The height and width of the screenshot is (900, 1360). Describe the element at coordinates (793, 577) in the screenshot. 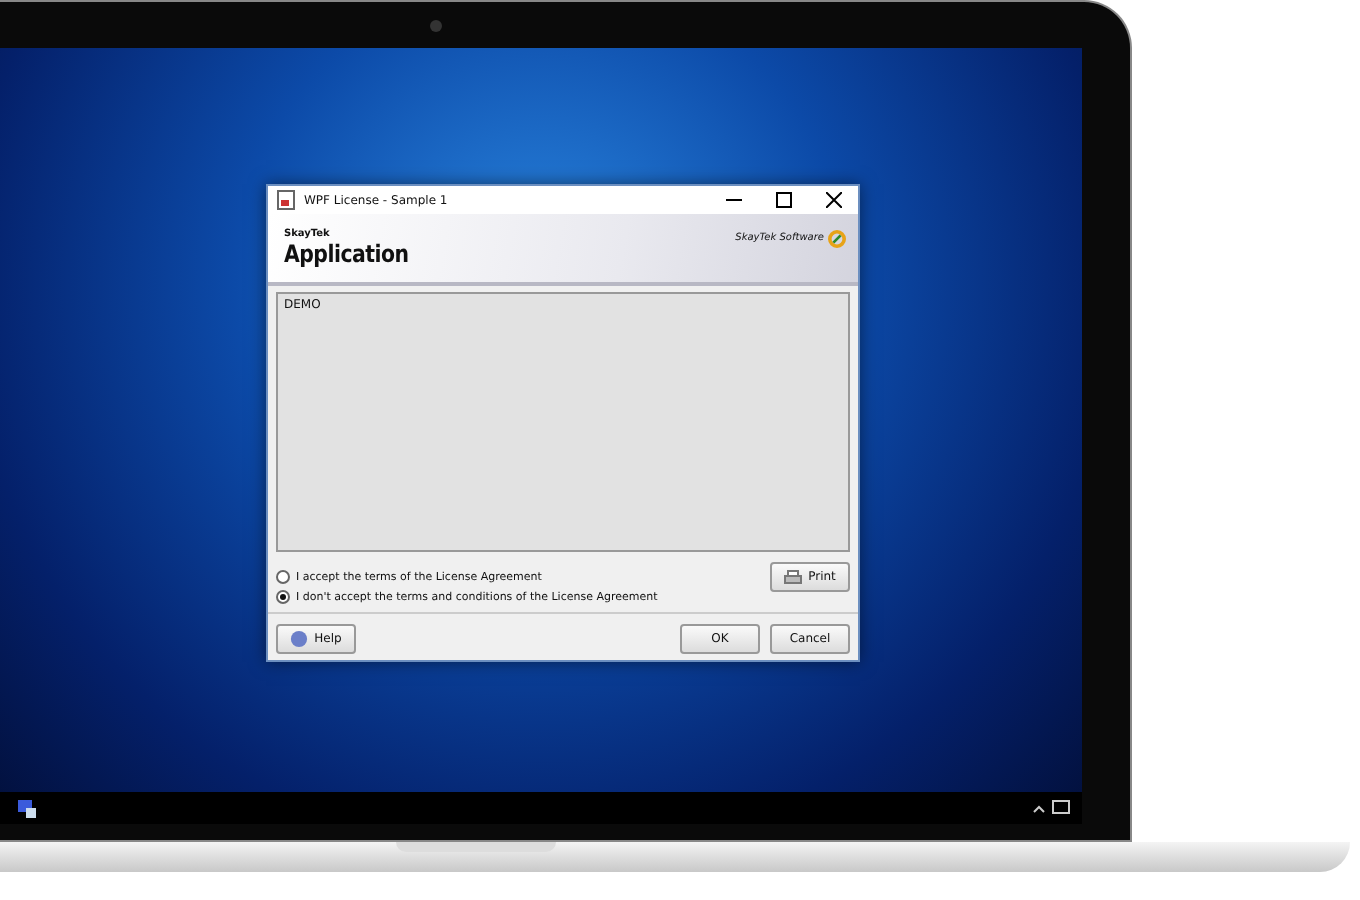

I see `printer-icon` at that location.